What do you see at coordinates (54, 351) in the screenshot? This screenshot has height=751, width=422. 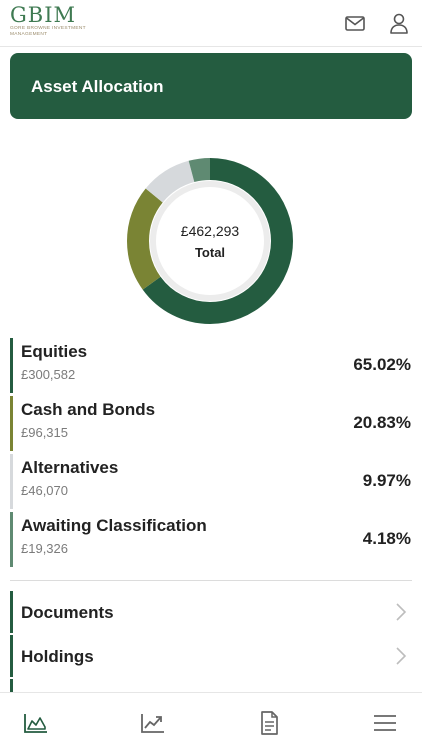 I see `allocation-name: Equities` at bounding box center [54, 351].